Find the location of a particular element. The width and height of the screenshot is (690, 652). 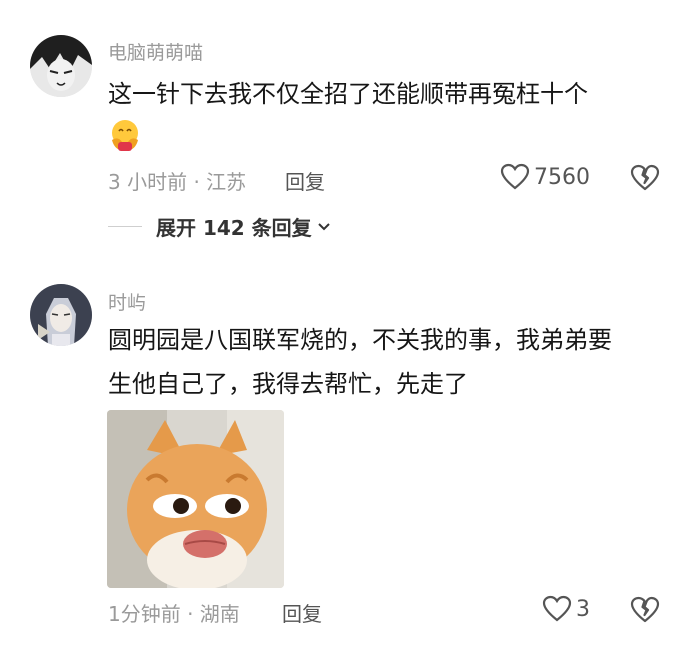

comment-text-line-2: 生他自己了，我得去帮忙，先走了 is located at coordinates (288, 384).